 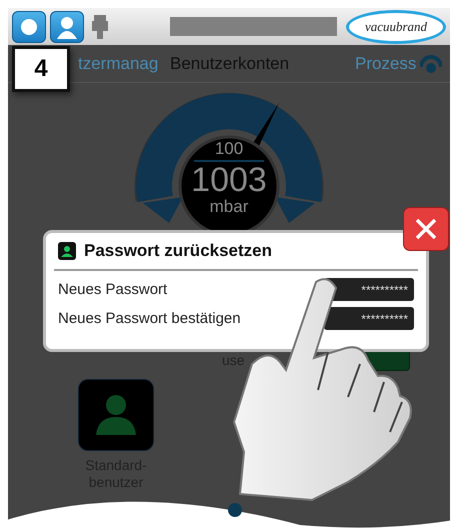 I want to click on pressure-unit: mbar, so click(x=229, y=207).